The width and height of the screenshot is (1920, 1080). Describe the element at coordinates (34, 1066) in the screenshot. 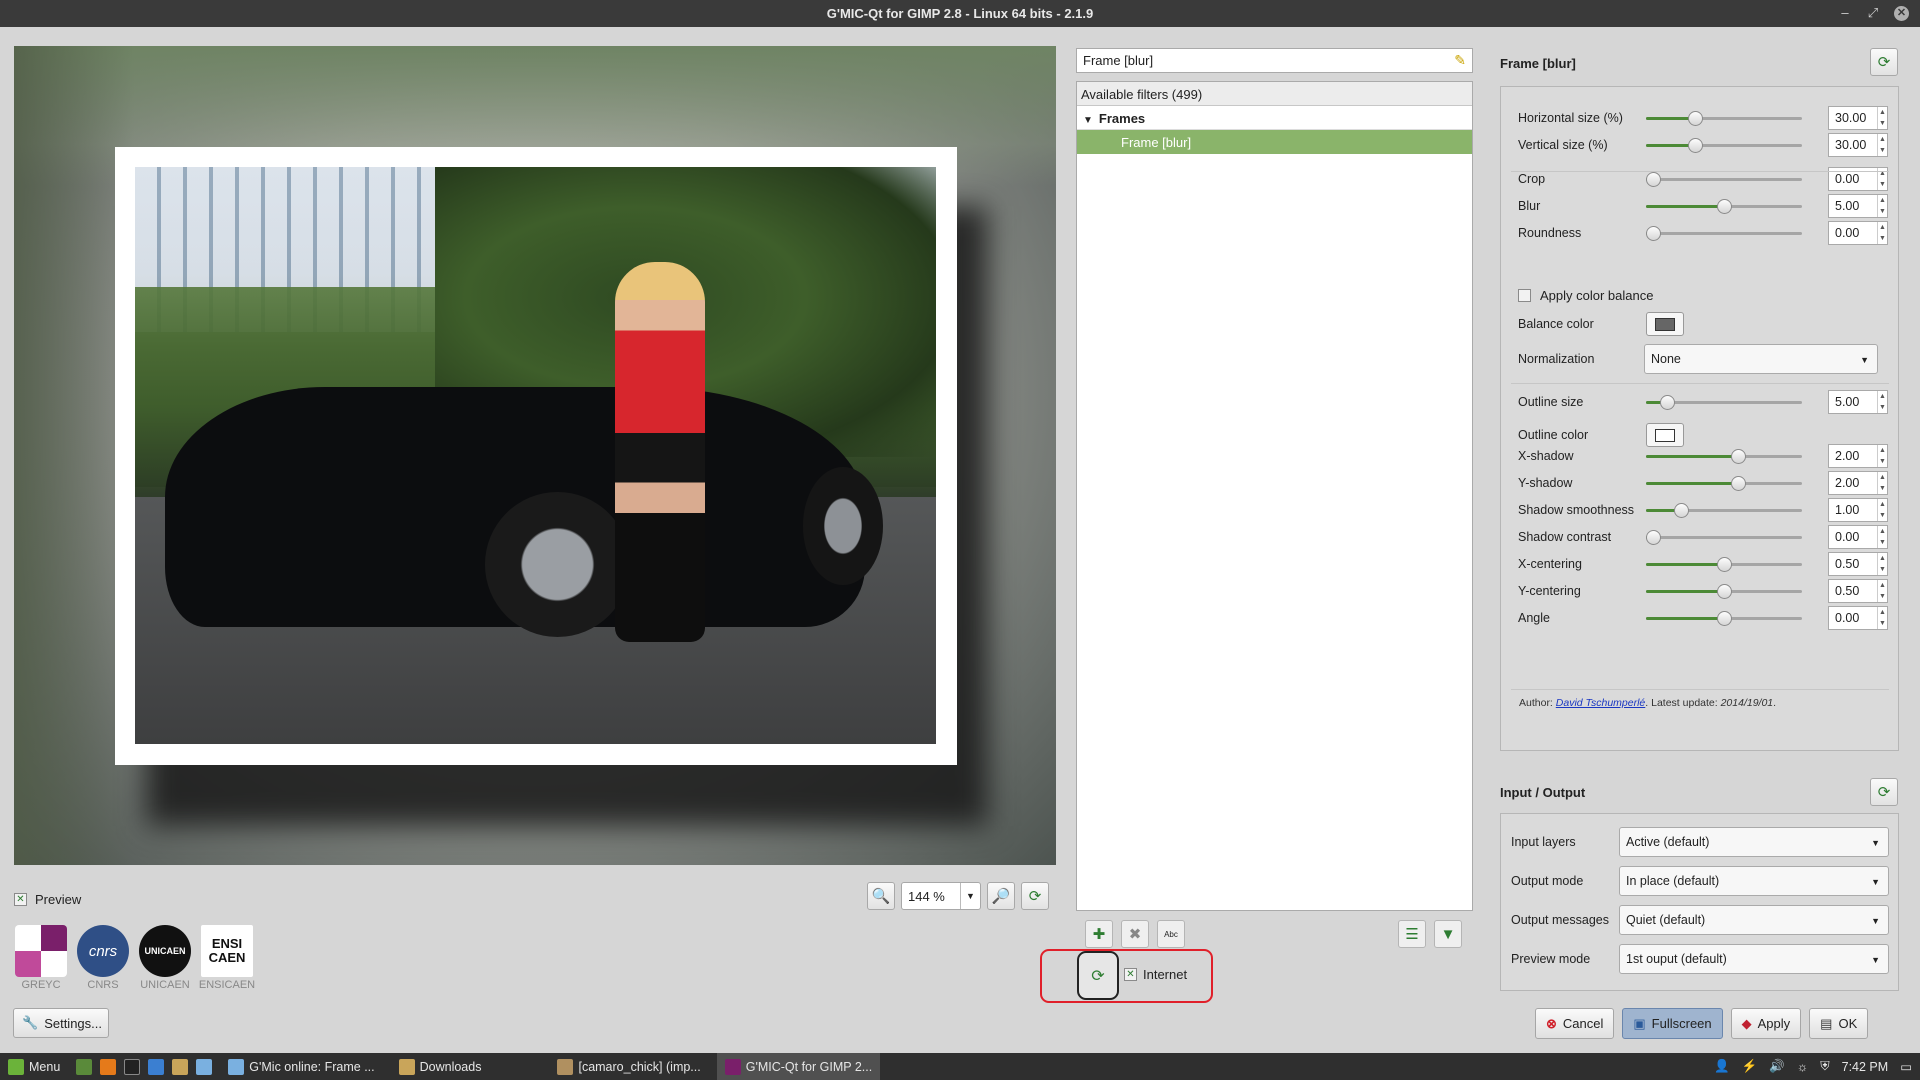

I see `start-menu-button: Menu` at that location.